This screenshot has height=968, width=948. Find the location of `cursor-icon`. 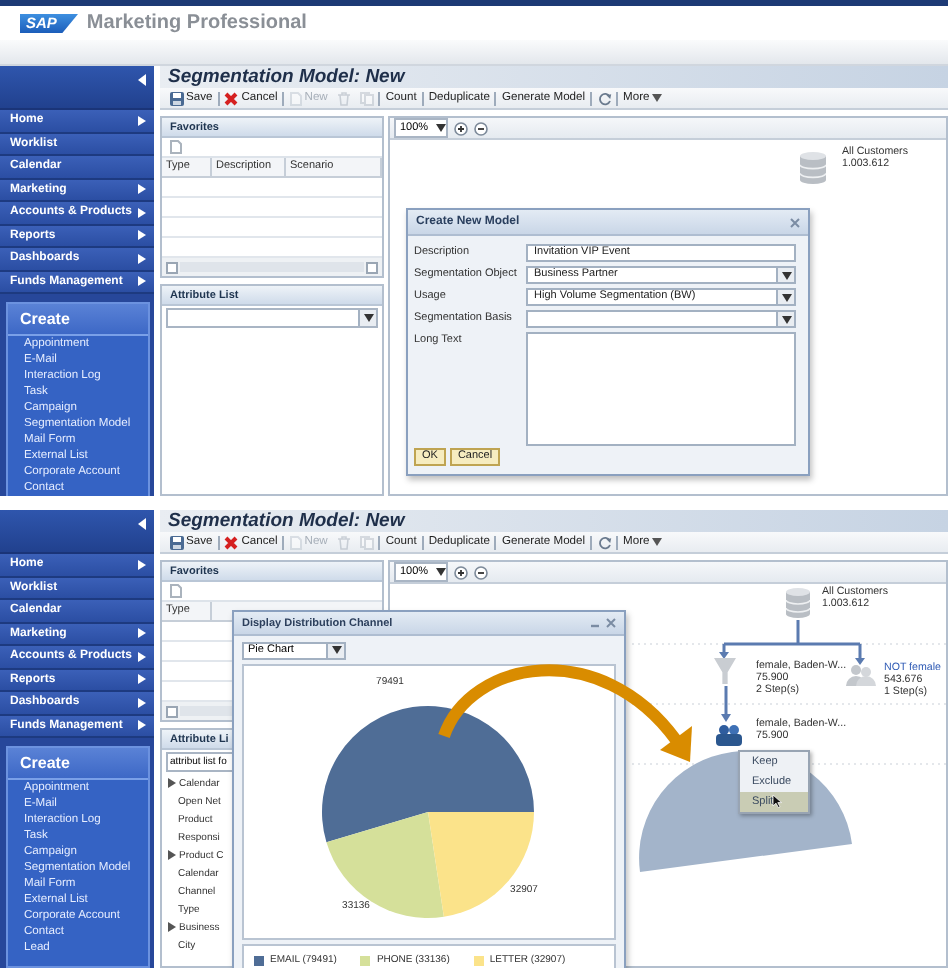

cursor-icon is located at coordinates (777, 801).